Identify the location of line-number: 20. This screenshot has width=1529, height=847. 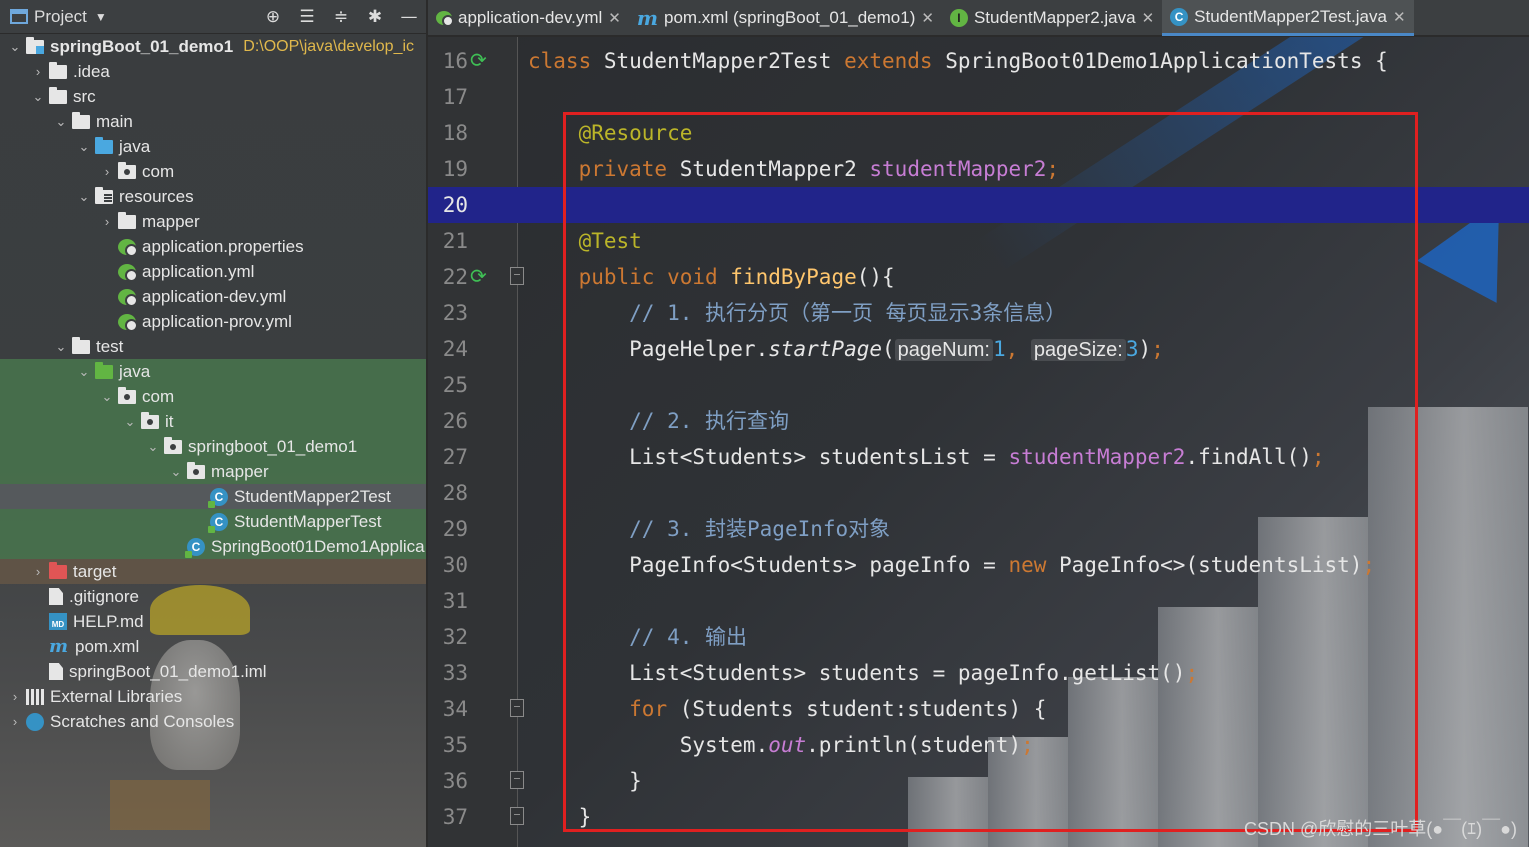
(448, 205).